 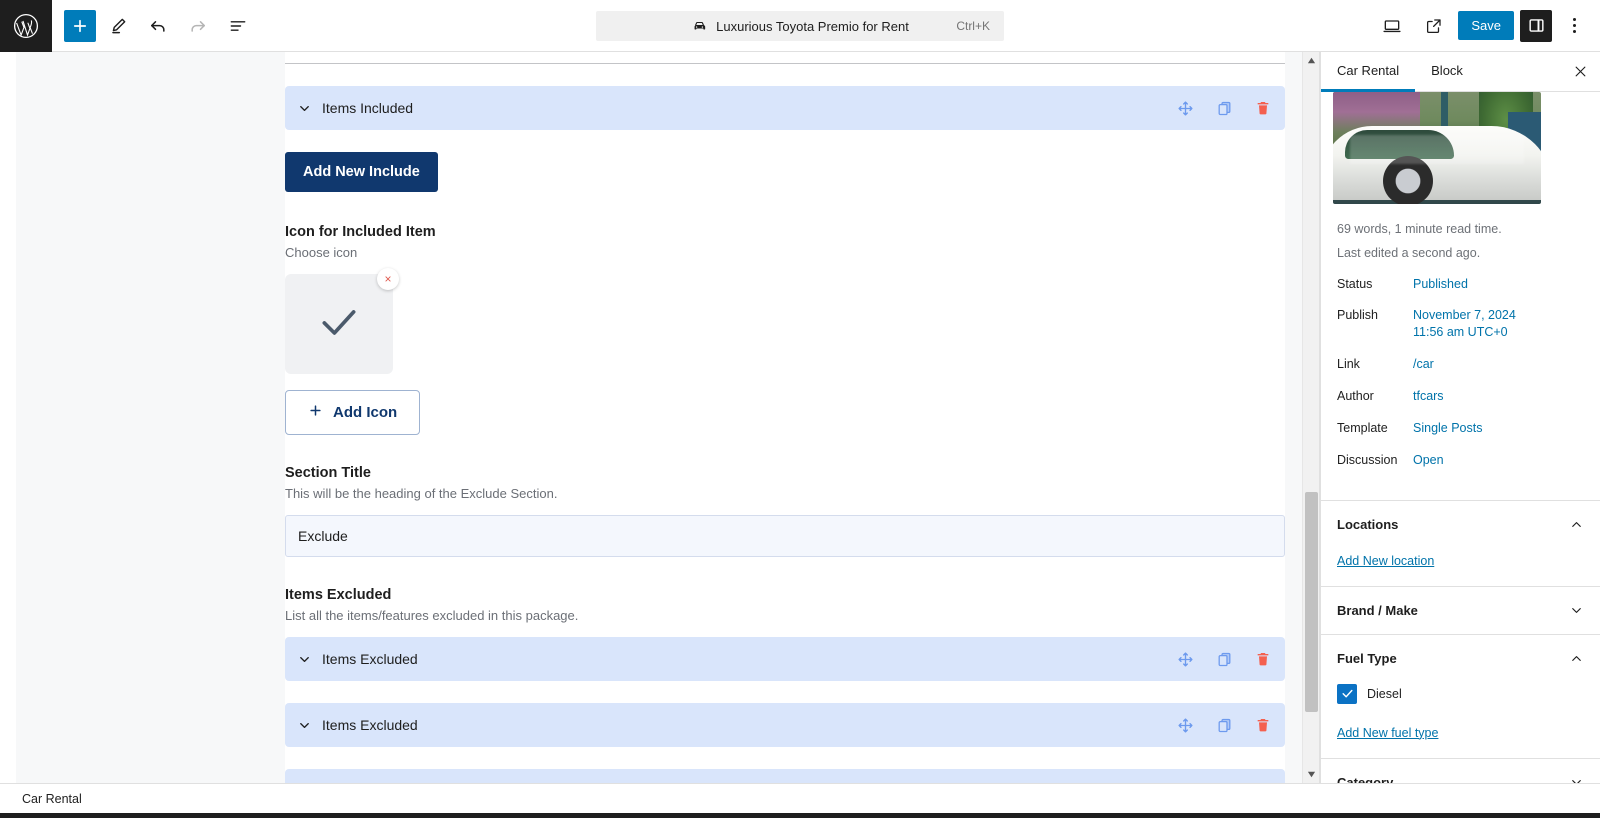 I want to click on desktop-preview-icon, so click(x=1392, y=26).